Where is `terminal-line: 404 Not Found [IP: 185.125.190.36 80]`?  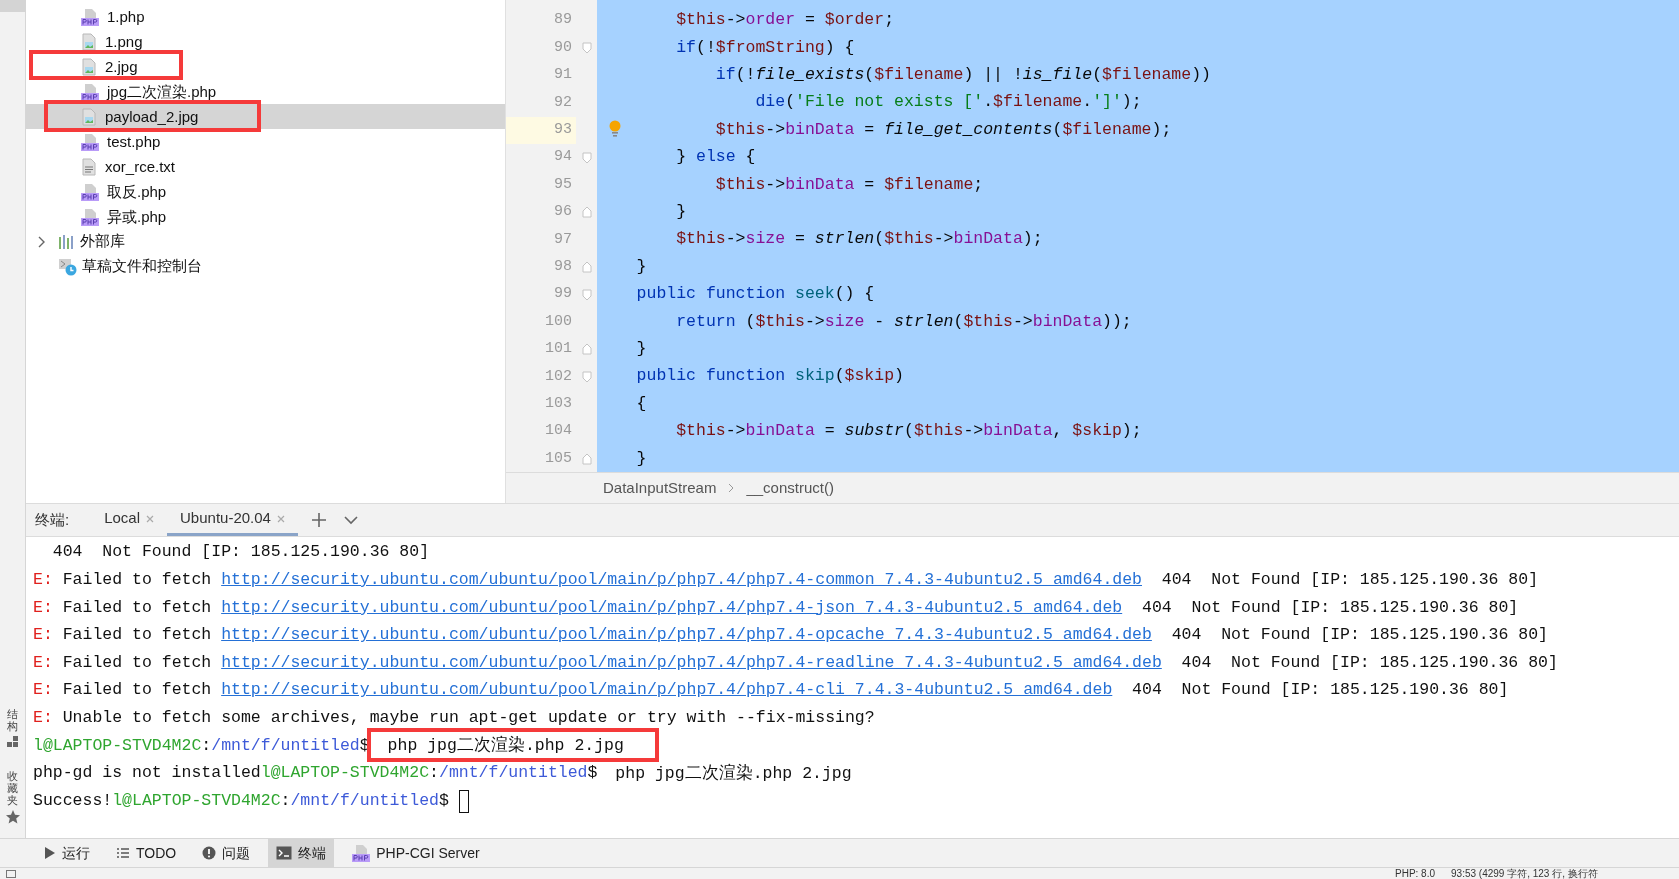
terminal-line: 404 Not Found [IP: 185.125.190.36 80] is located at coordinates (240, 552).